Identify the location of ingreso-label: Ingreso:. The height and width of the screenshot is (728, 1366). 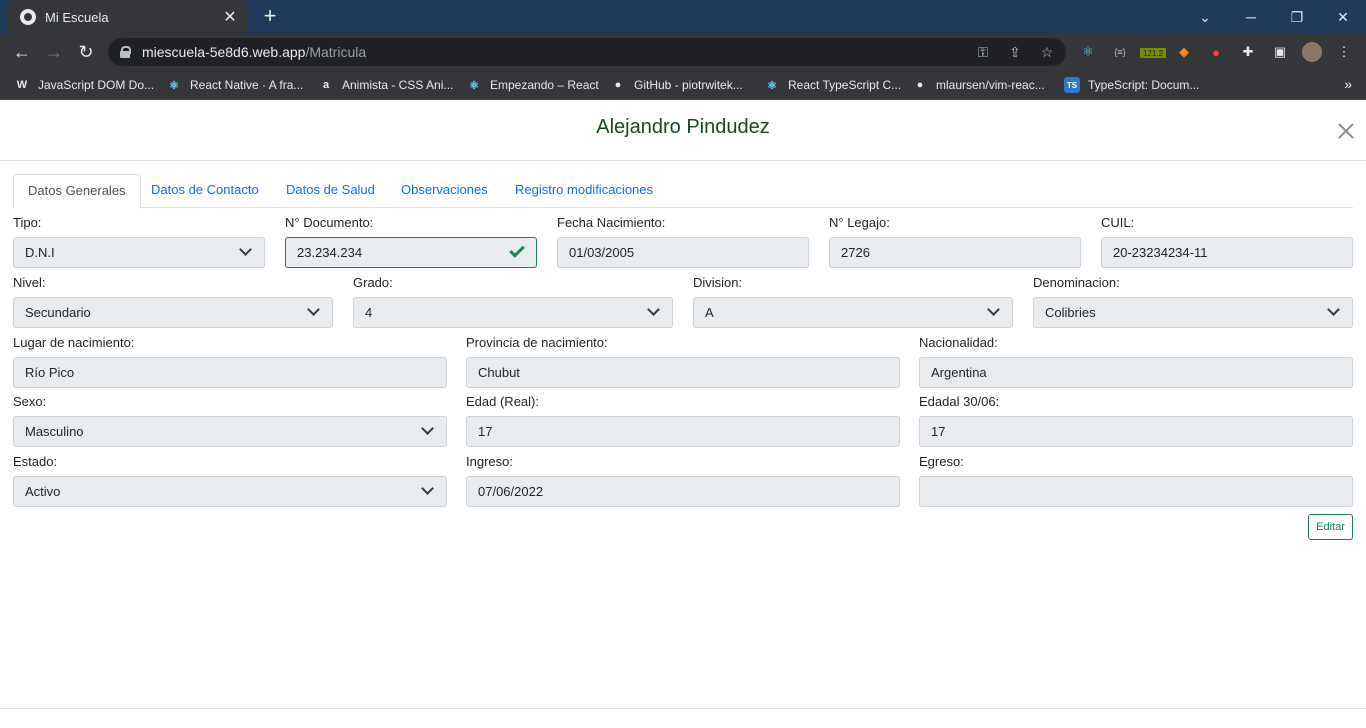
(489, 461).